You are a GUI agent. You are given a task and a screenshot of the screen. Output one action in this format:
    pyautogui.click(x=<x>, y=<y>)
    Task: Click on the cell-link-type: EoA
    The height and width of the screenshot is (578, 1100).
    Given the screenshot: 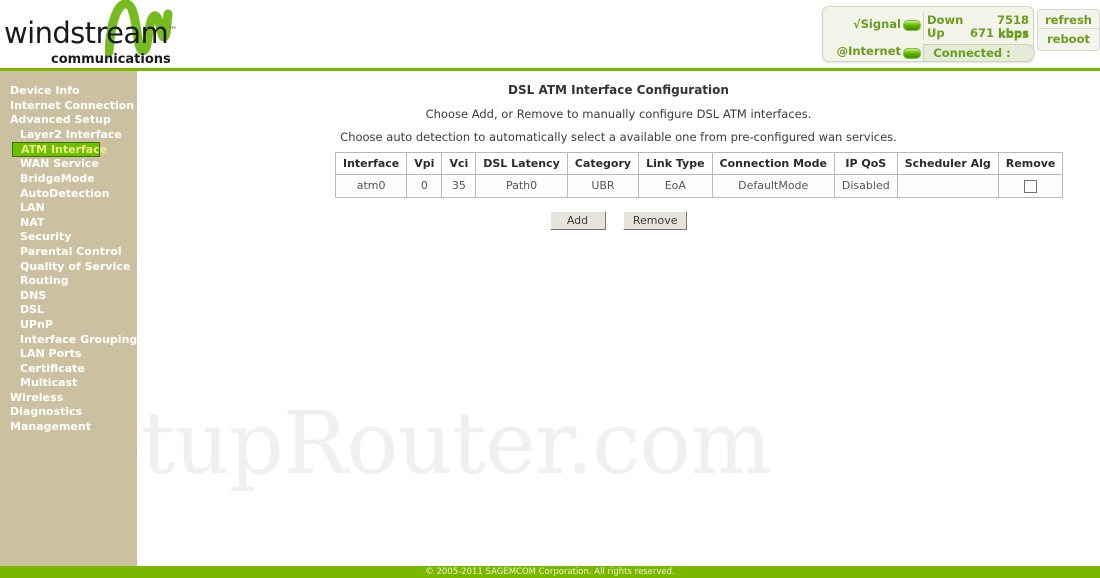 What is the action you would take?
    pyautogui.click(x=675, y=186)
    